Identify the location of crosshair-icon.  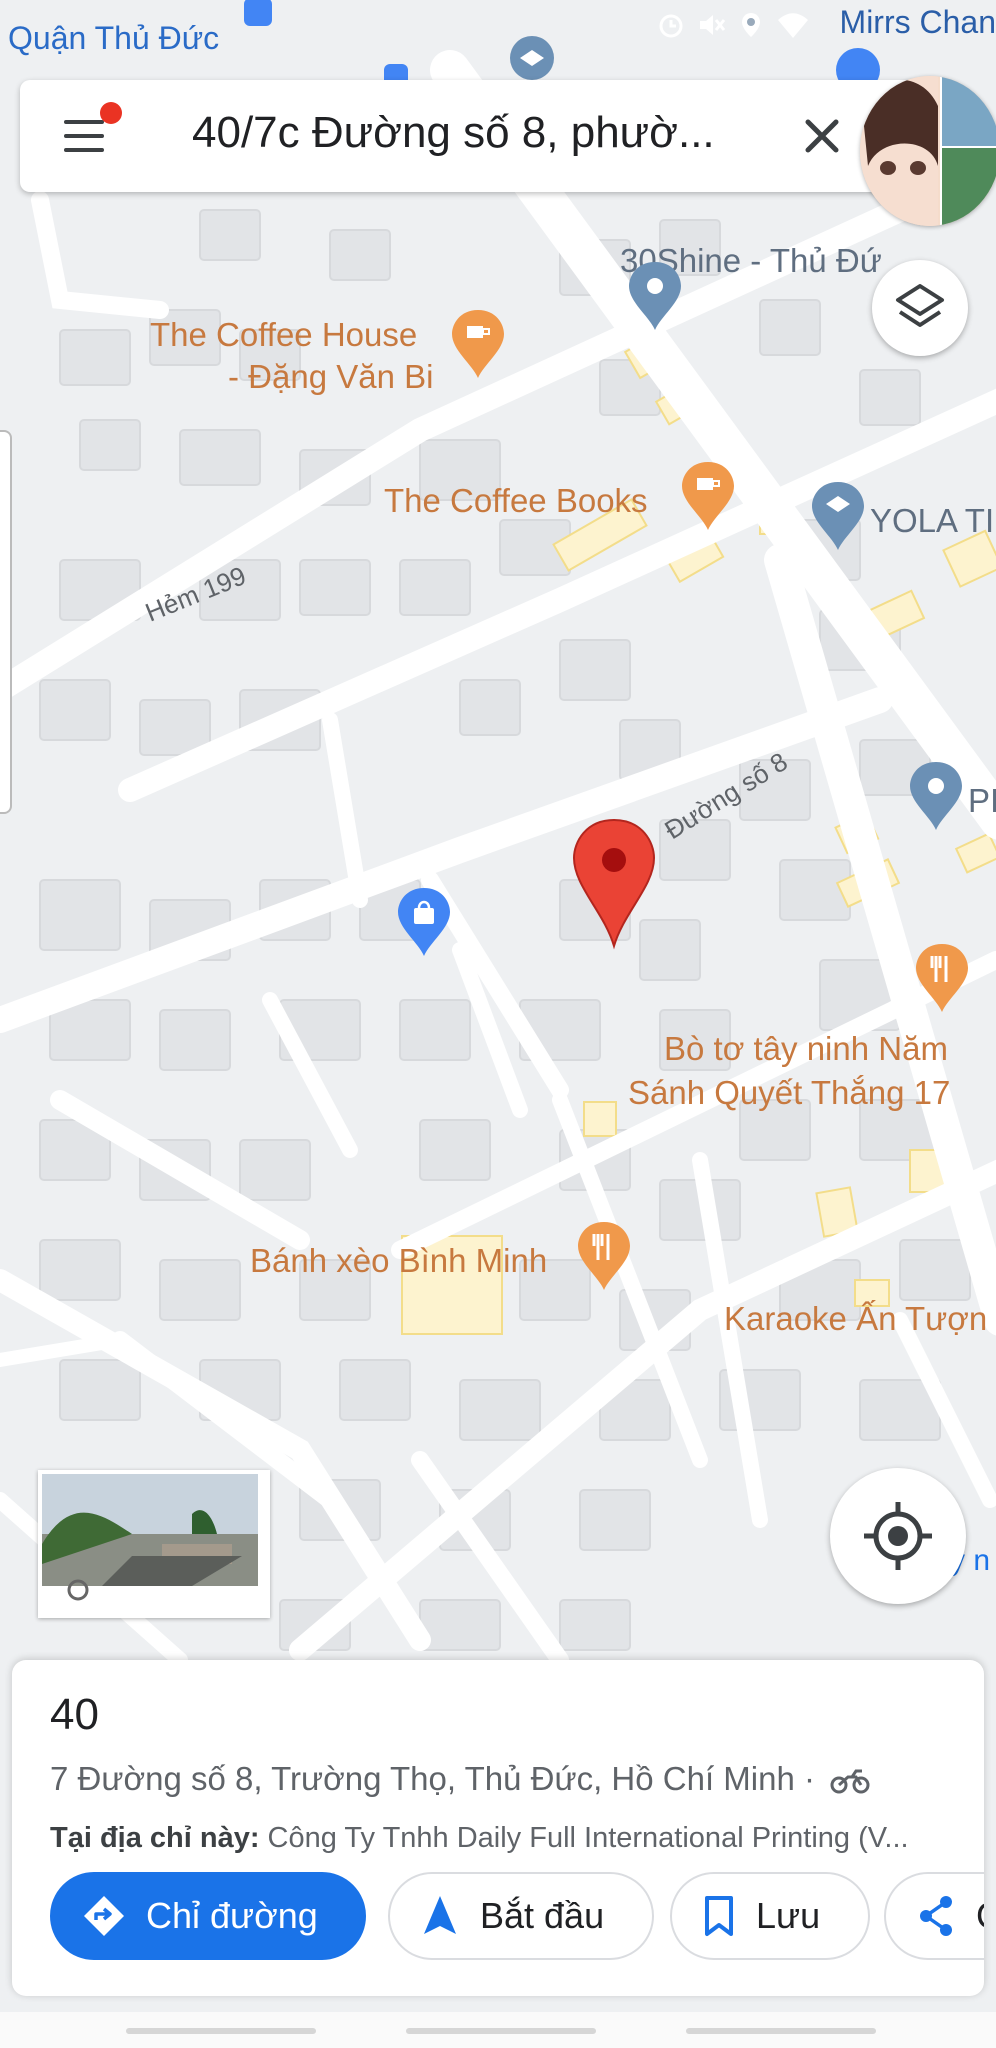
(898, 1536).